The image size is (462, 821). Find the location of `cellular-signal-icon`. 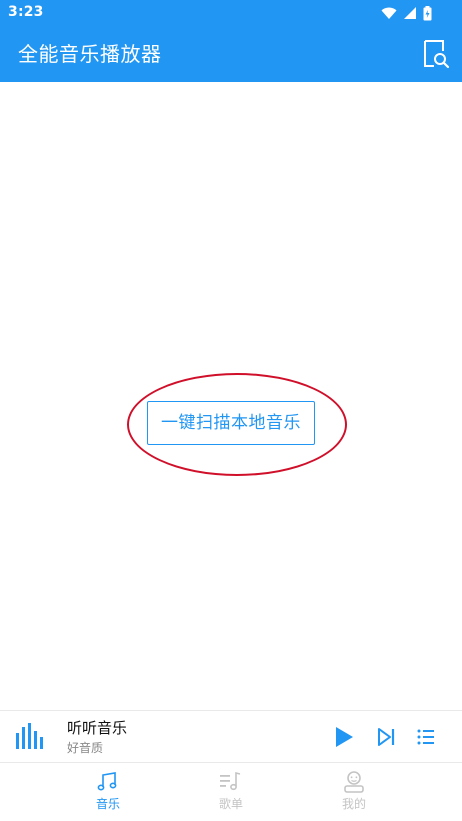

cellular-signal-icon is located at coordinates (410, 13).